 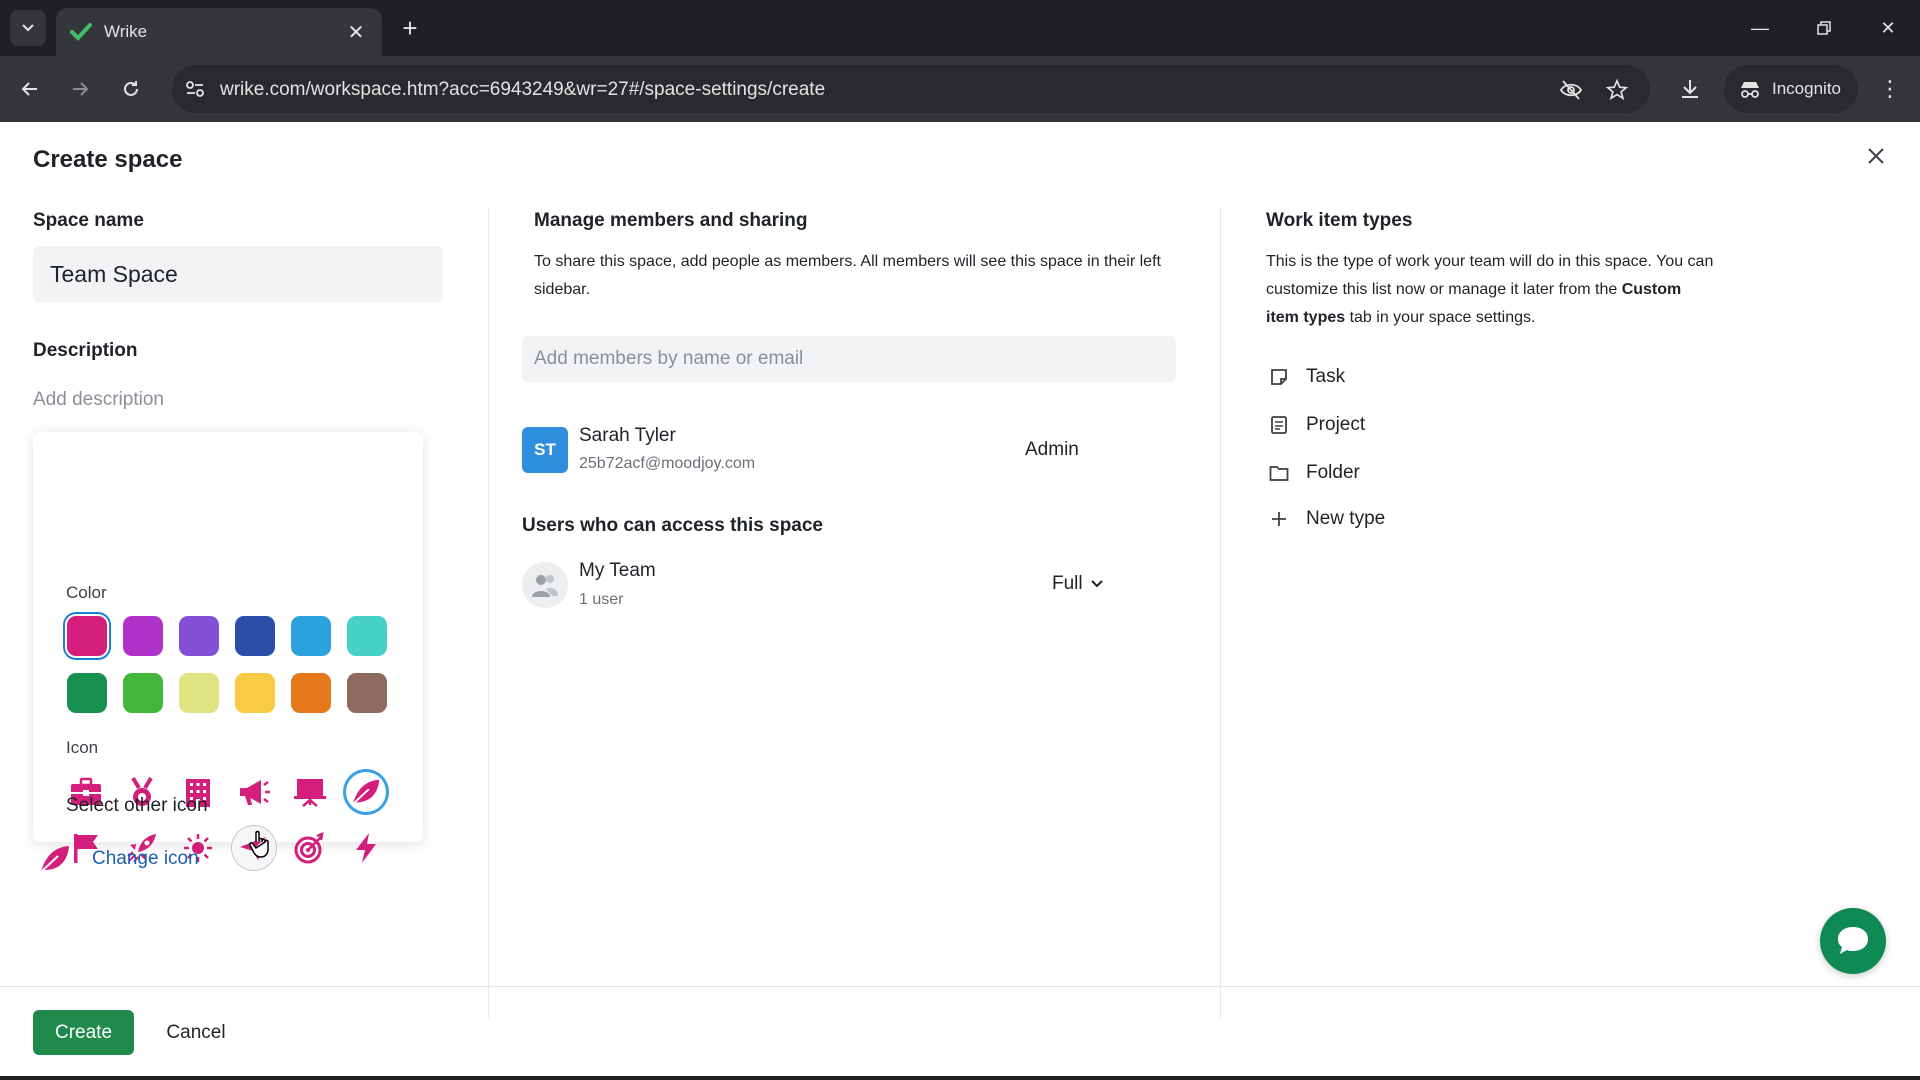 What do you see at coordinates (1750, 90) in the screenshot?
I see `incognito-icon` at bounding box center [1750, 90].